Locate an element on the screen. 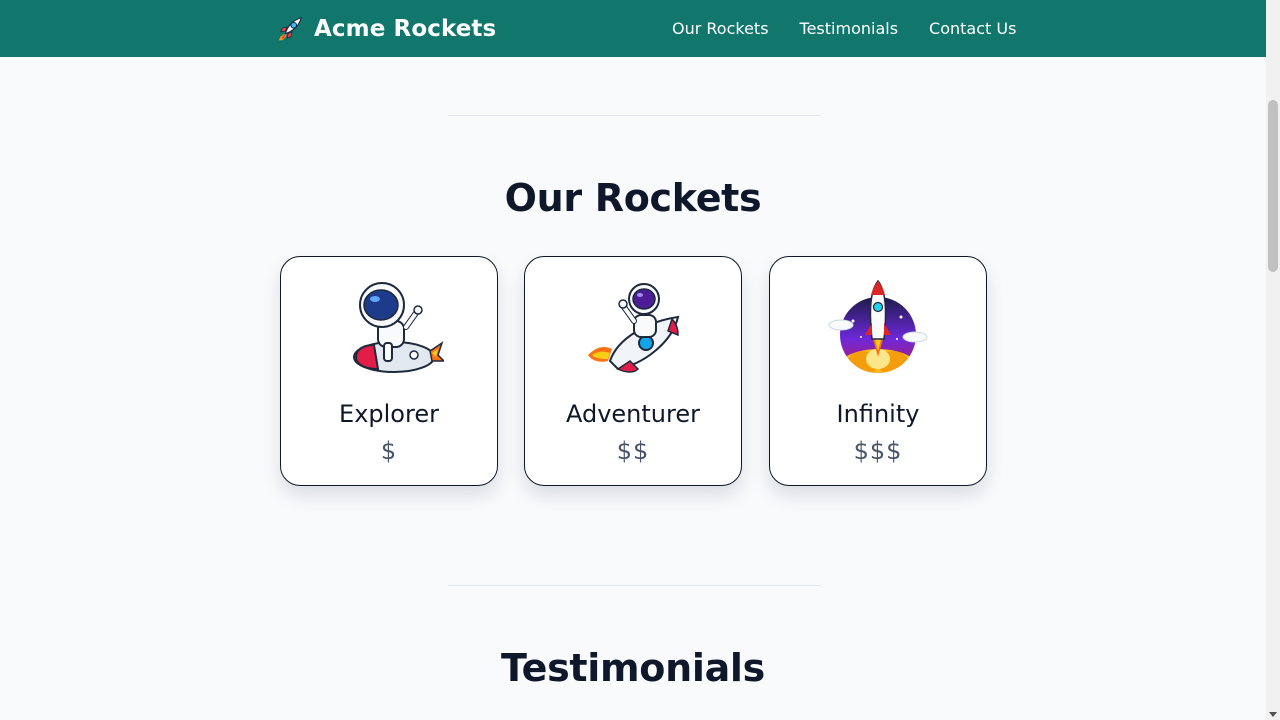 This screenshot has height=720, width=1280. nav-link-contact-us: Contact Us is located at coordinates (972, 29).